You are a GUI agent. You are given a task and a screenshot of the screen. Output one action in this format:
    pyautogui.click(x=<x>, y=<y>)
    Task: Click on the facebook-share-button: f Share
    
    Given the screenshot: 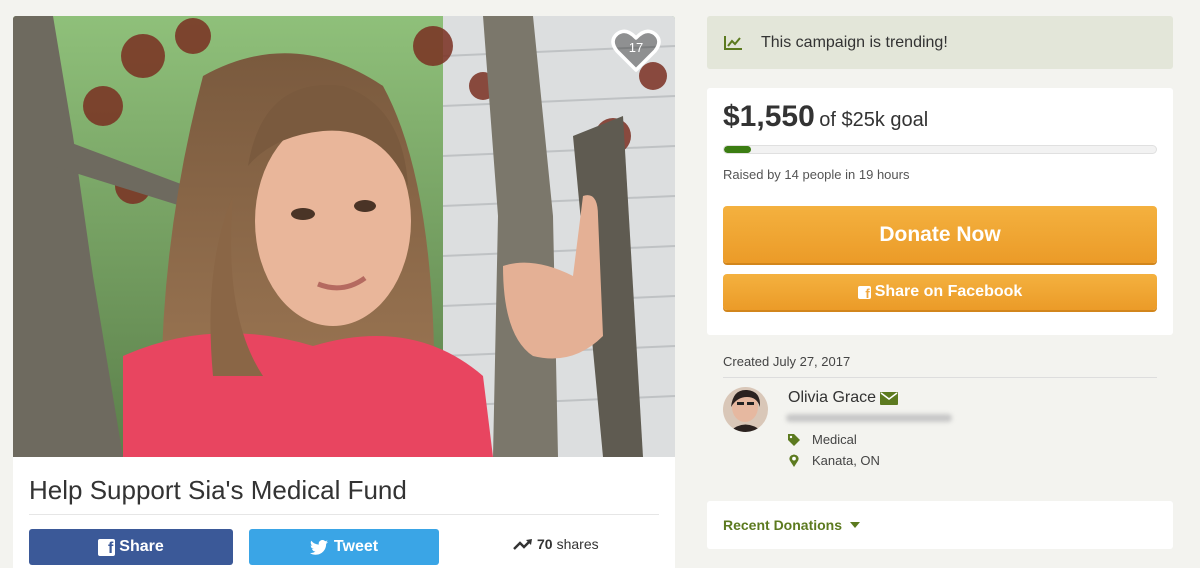 What is the action you would take?
    pyautogui.click(x=131, y=547)
    